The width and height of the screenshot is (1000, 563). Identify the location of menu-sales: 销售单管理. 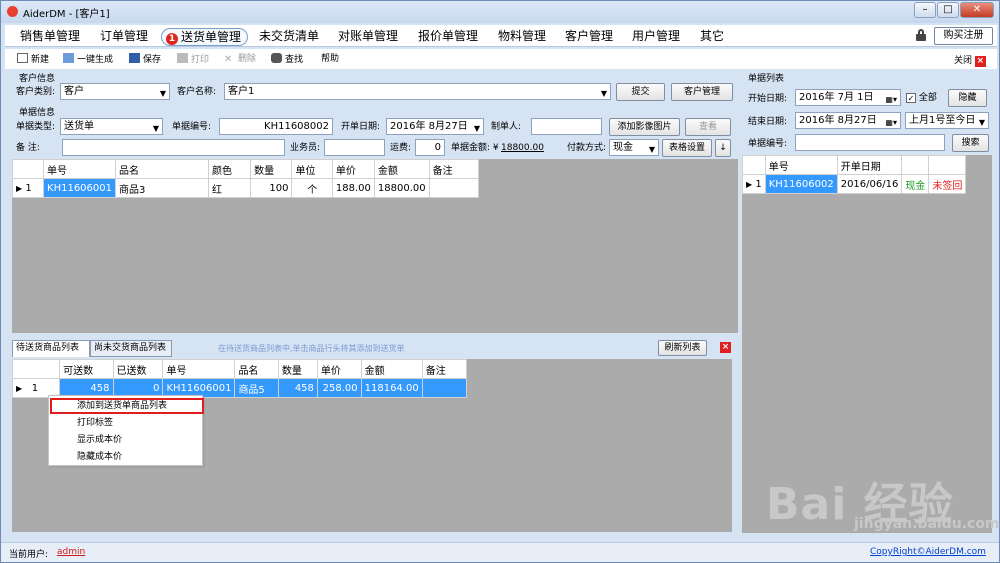
(50, 36).